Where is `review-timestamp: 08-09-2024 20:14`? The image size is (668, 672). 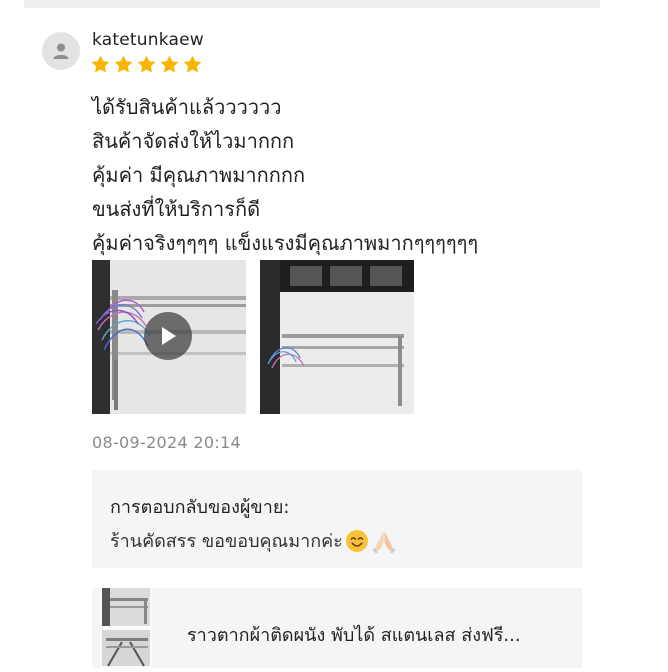 review-timestamp: 08-09-2024 20:14 is located at coordinates (166, 442).